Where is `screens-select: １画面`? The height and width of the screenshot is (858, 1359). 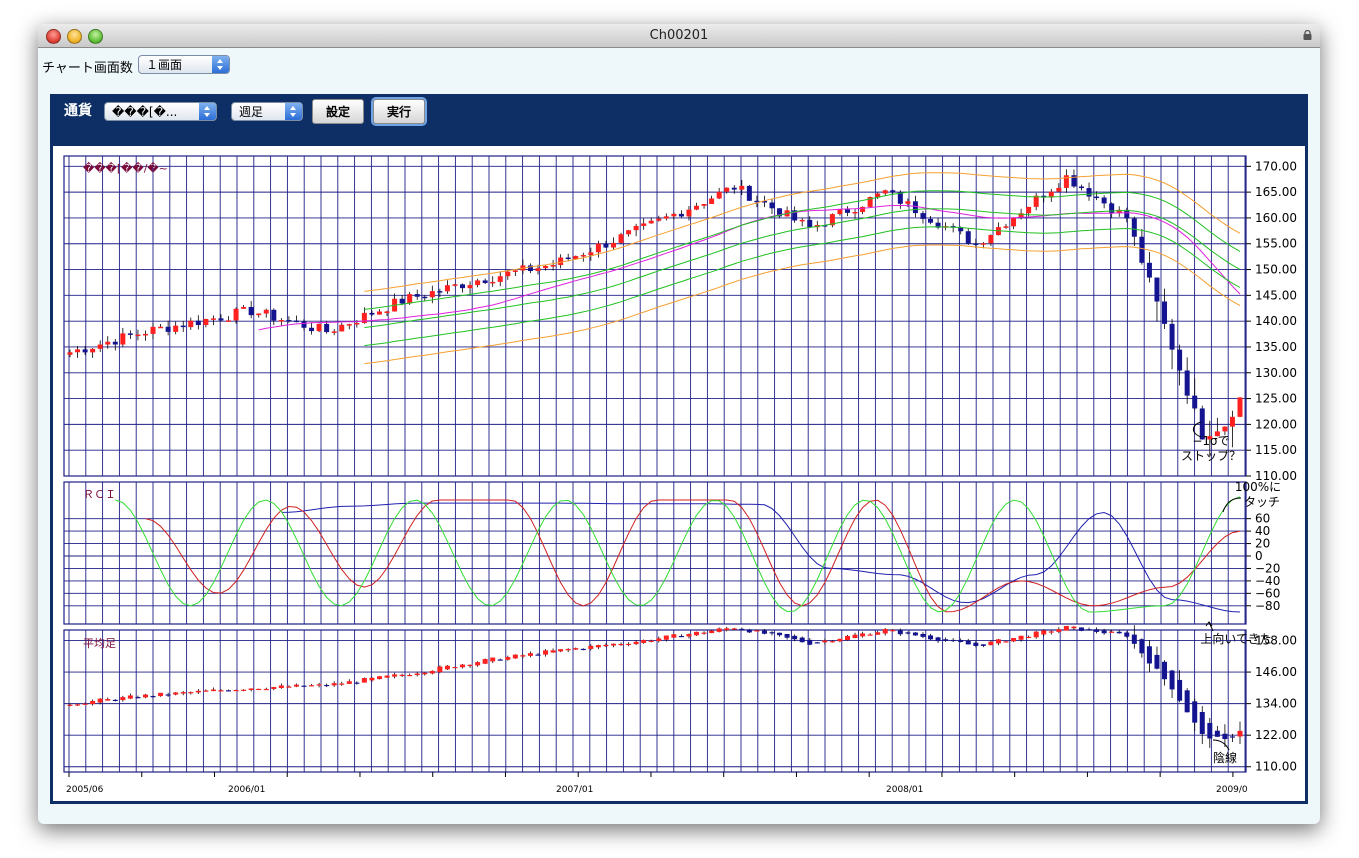
screens-select: １画面 is located at coordinates (184, 64).